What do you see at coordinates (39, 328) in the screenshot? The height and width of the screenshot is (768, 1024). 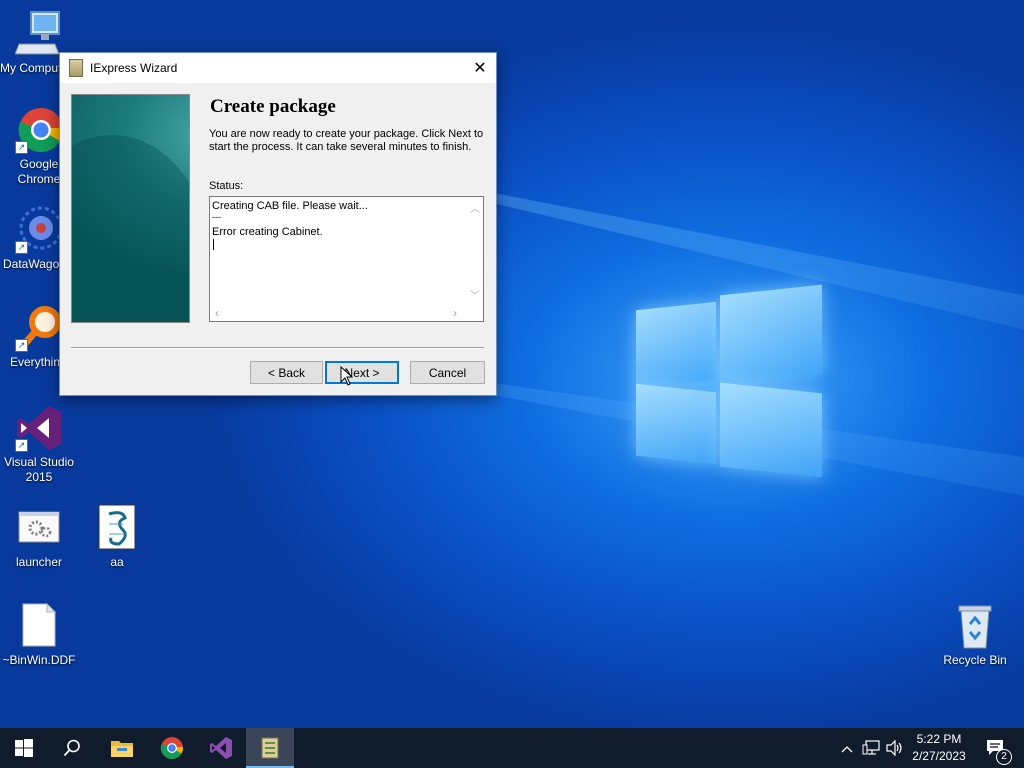 I see `magnifier-icon: ↗` at bounding box center [39, 328].